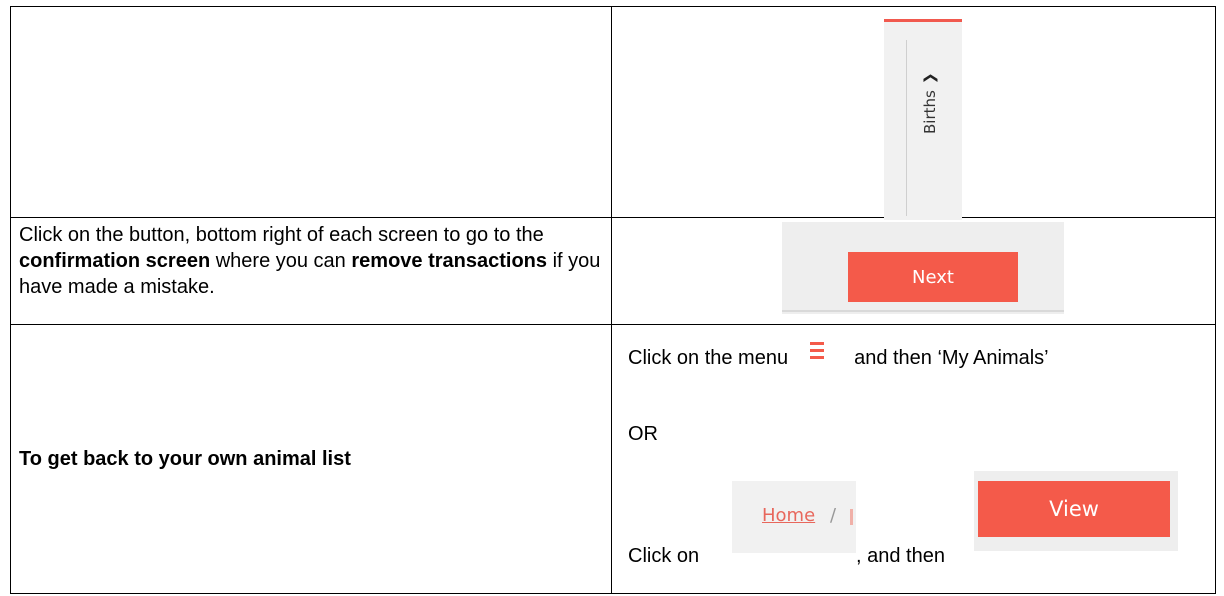 Image resolution: width=1224 pixels, height=596 pixels. I want to click on divider, so click(923, 311).